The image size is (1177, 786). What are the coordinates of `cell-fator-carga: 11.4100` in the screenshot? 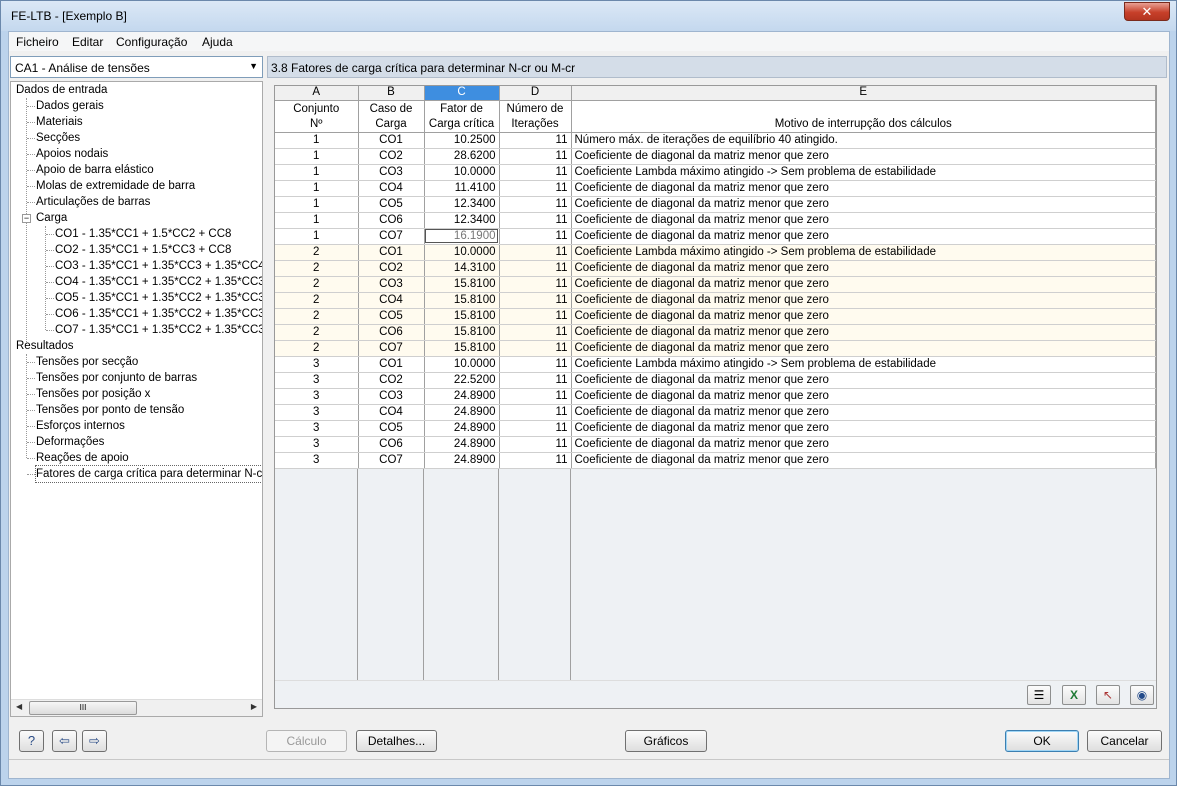 It's located at (462, 188).